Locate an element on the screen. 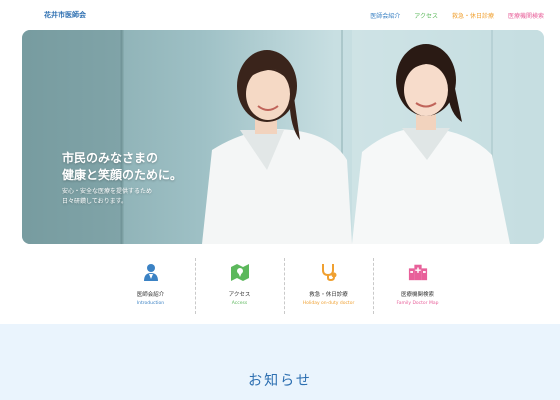 This screenshot has width=560, height=400. tile-access: アクセス Access is located at coordinates (239, 286).